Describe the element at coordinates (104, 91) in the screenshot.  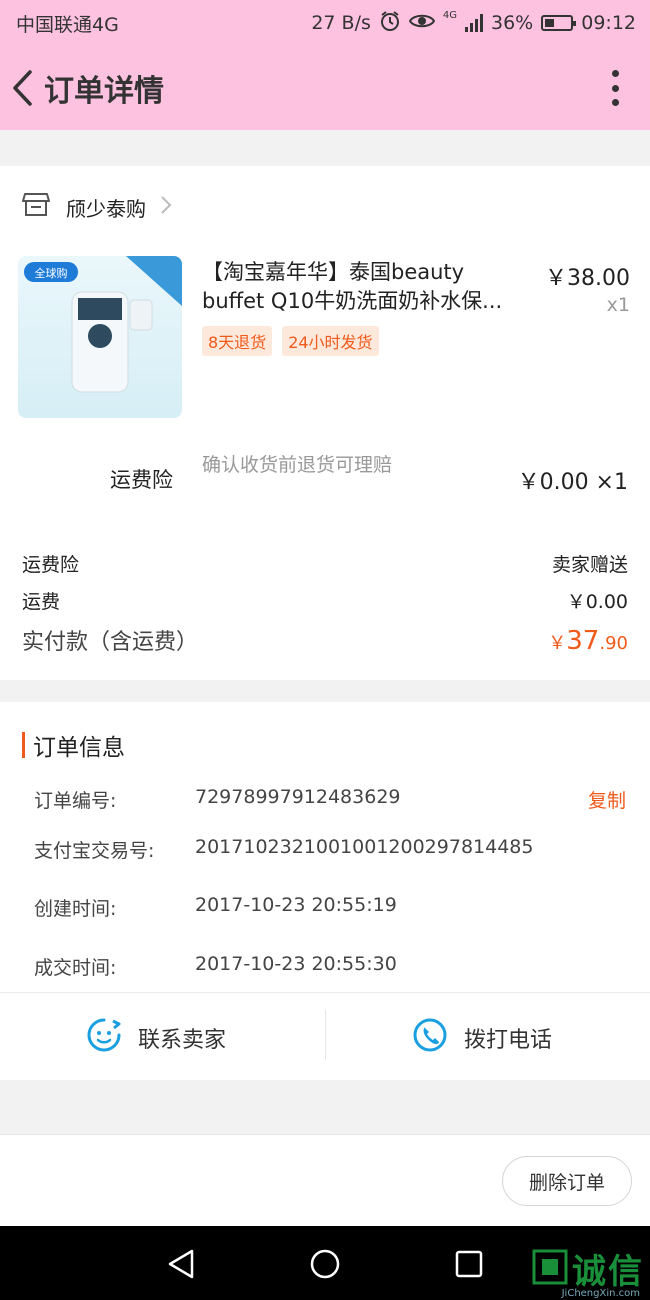
I see `page-title: 订单详情` at that location.